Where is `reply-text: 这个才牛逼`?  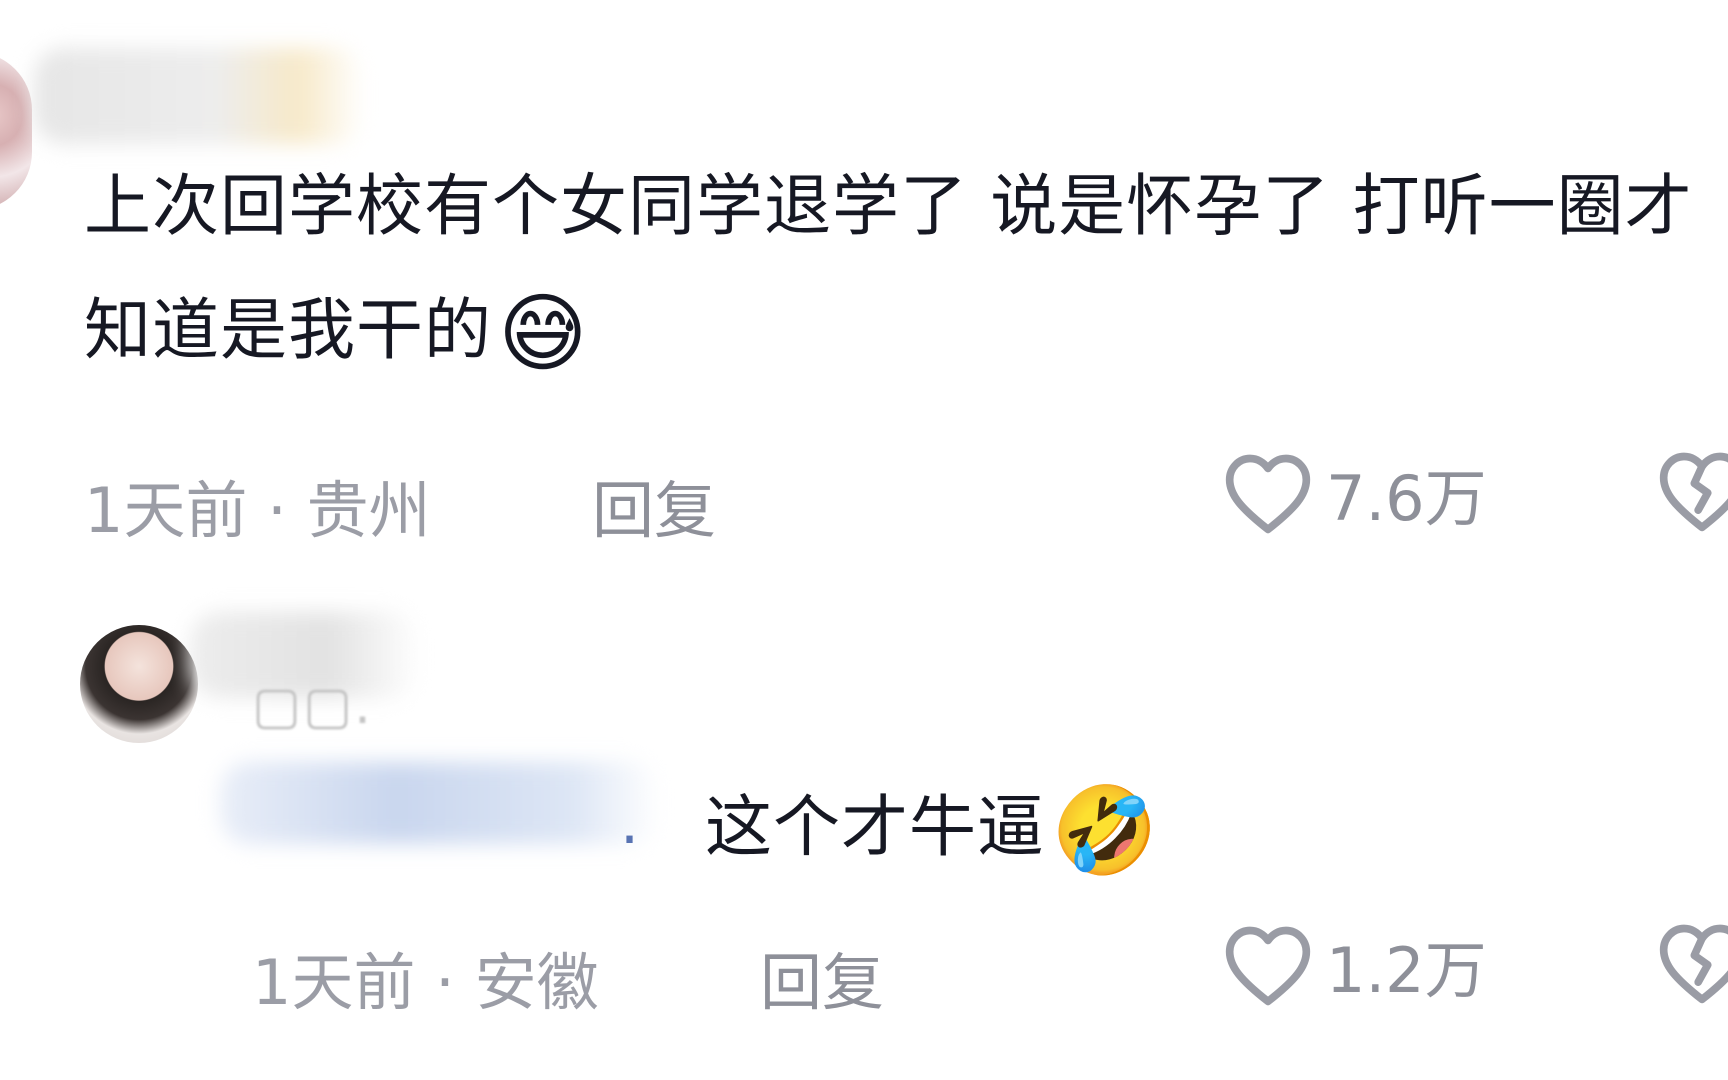 reply-text: 这个才牛逼 is located at coordinates (875, 827).